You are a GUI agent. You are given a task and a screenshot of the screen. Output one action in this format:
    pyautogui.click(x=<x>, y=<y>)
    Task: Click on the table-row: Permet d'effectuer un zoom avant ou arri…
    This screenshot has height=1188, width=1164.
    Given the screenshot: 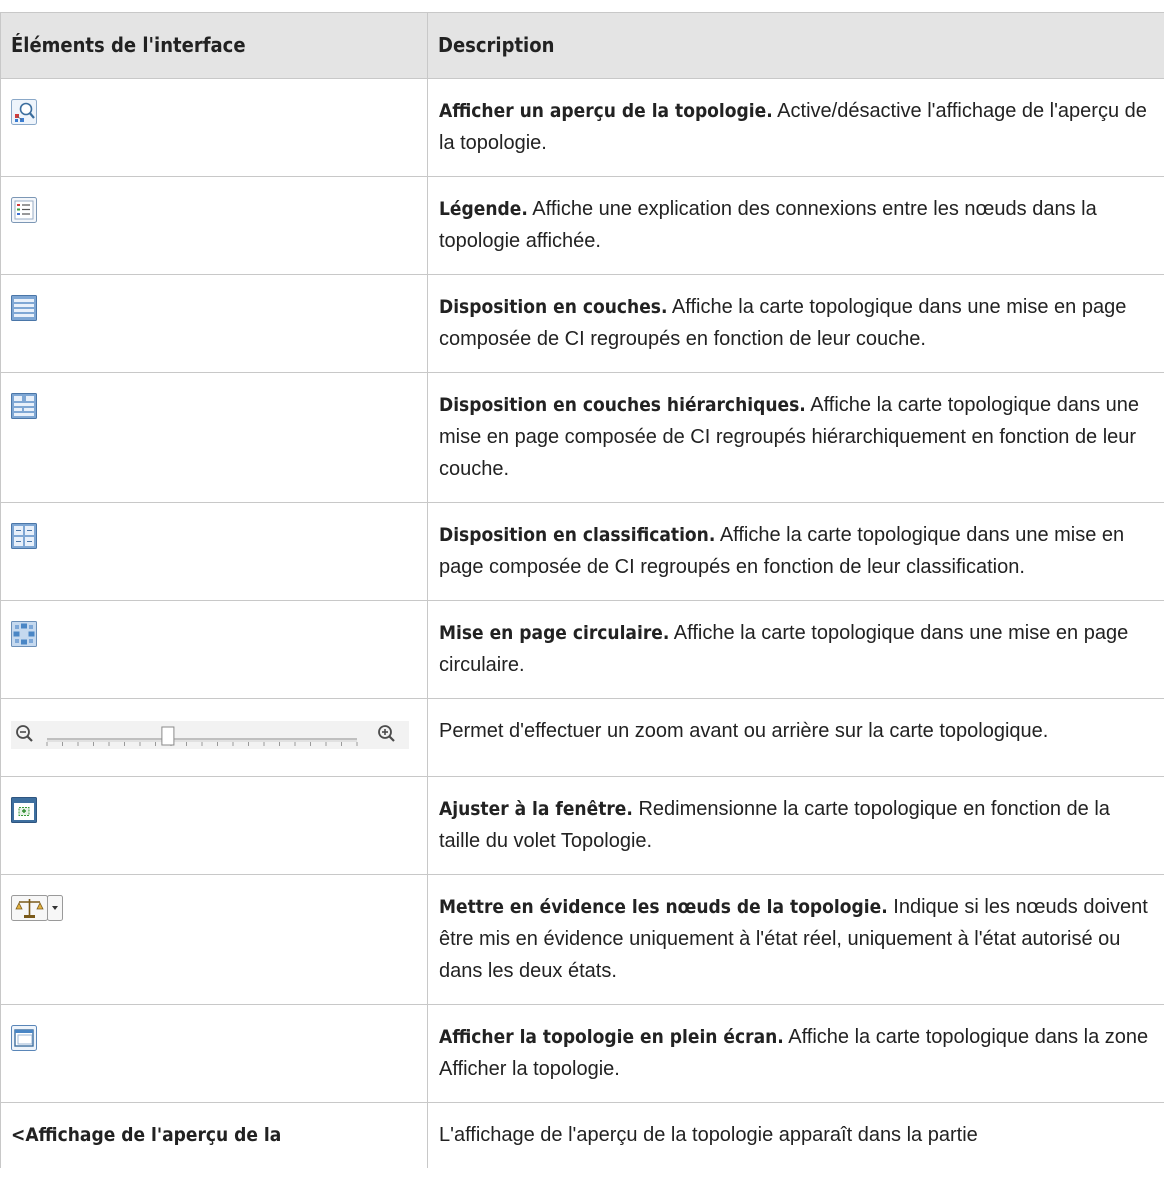 What is the action you would take?
    pyautogui.click(x=582, y=737)
    